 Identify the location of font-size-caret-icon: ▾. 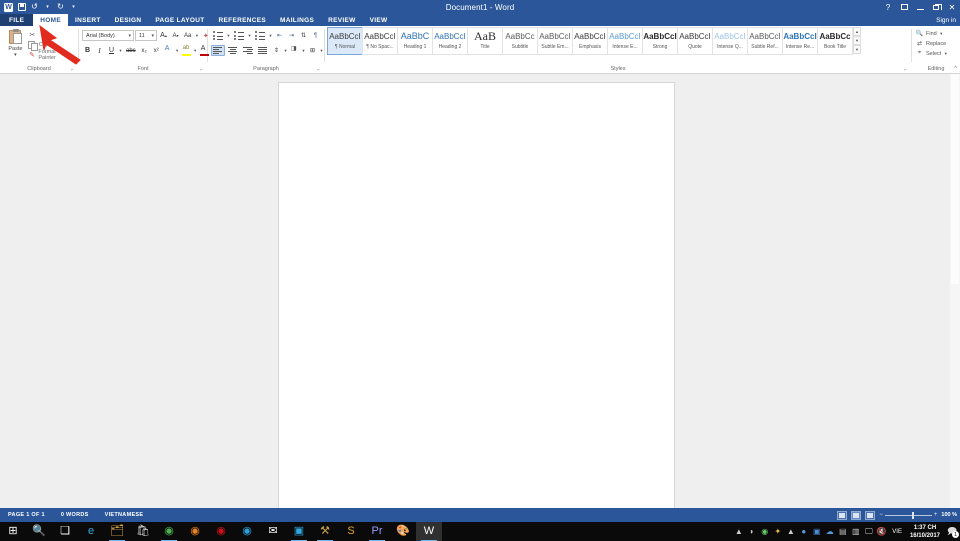
(152, 36).